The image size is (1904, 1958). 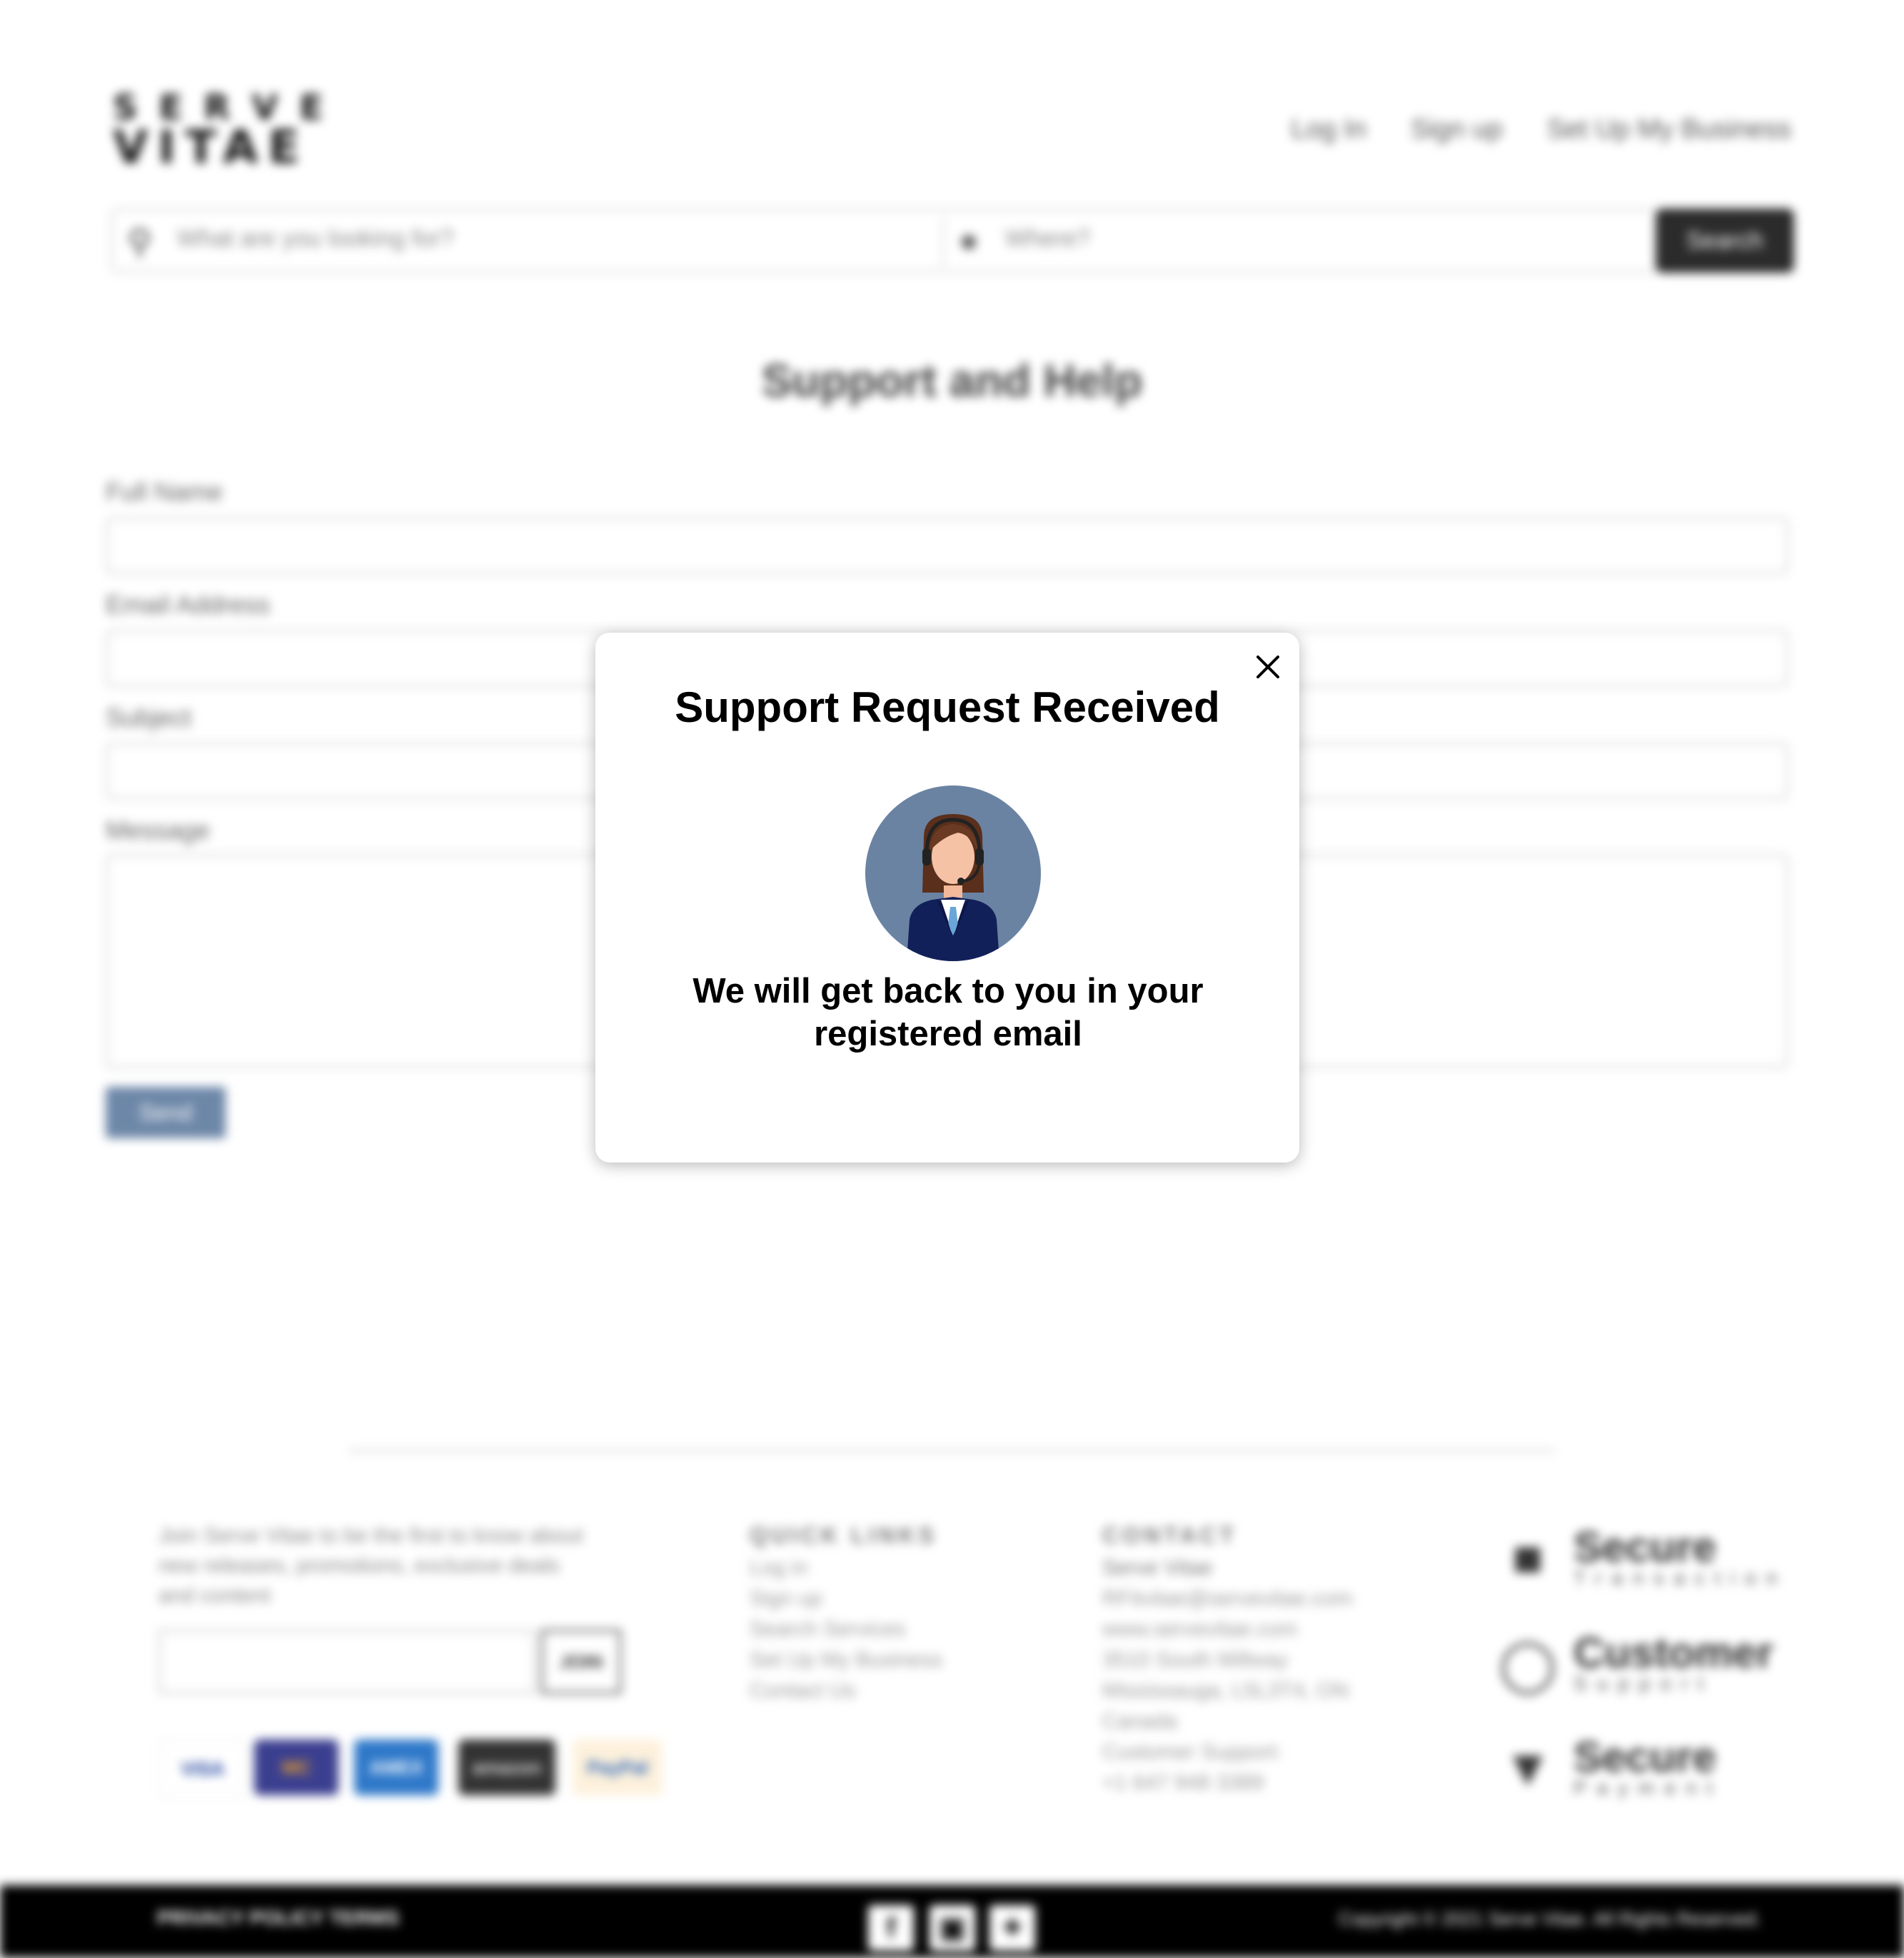 What do you see at coordinates (1140, 1721) in the screenshot?
I see `contact-address-3: Canada` at bounding box center [1140, 1721].